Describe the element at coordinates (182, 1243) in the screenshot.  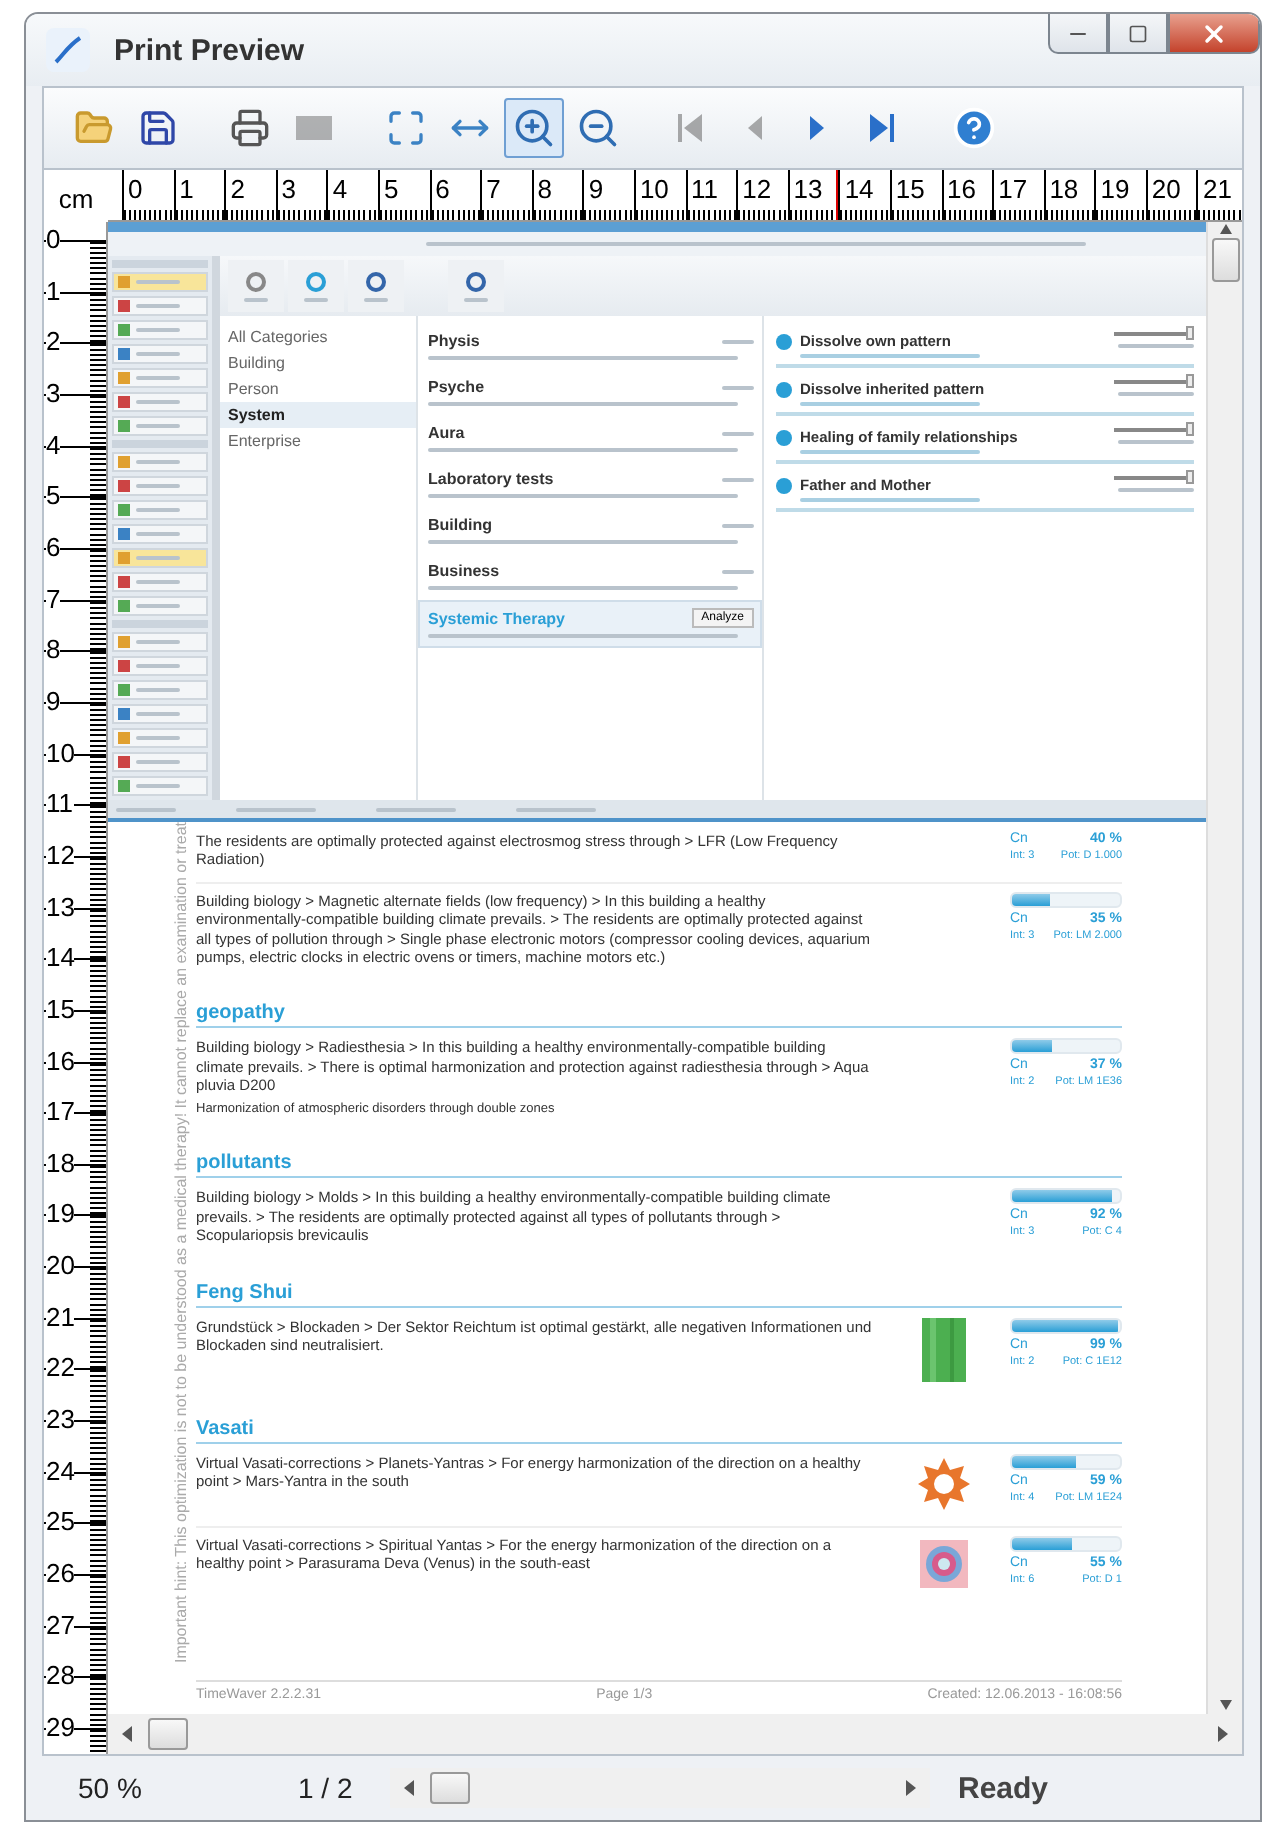
I see `hint-text: Important hint: This optimization is not to be understood as a medical therapy! It cannot replace an examination or treat` at that location.